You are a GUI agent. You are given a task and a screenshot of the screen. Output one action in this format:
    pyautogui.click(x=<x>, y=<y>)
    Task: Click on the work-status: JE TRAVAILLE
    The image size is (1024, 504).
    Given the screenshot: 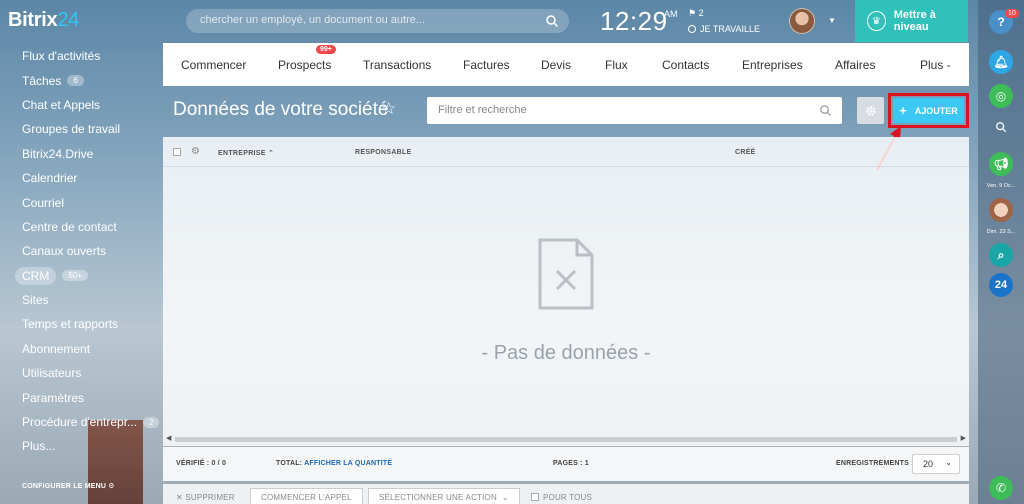 What is the action you would take?
    pyautogui.click(x=724, y=29)
    